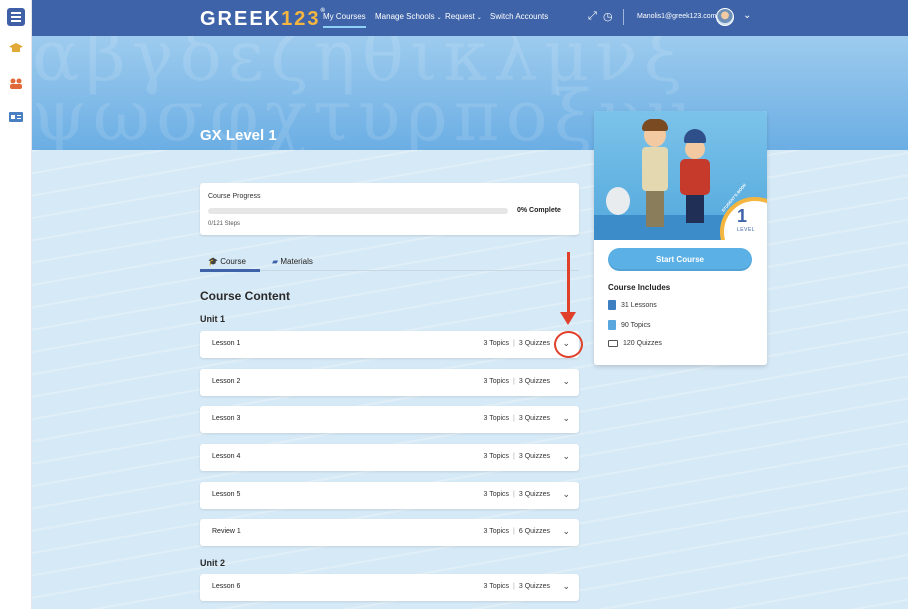 The height and width of the screenshot is (609, 908). I want to click on expand-icon: ⤢, so click(592, 16).